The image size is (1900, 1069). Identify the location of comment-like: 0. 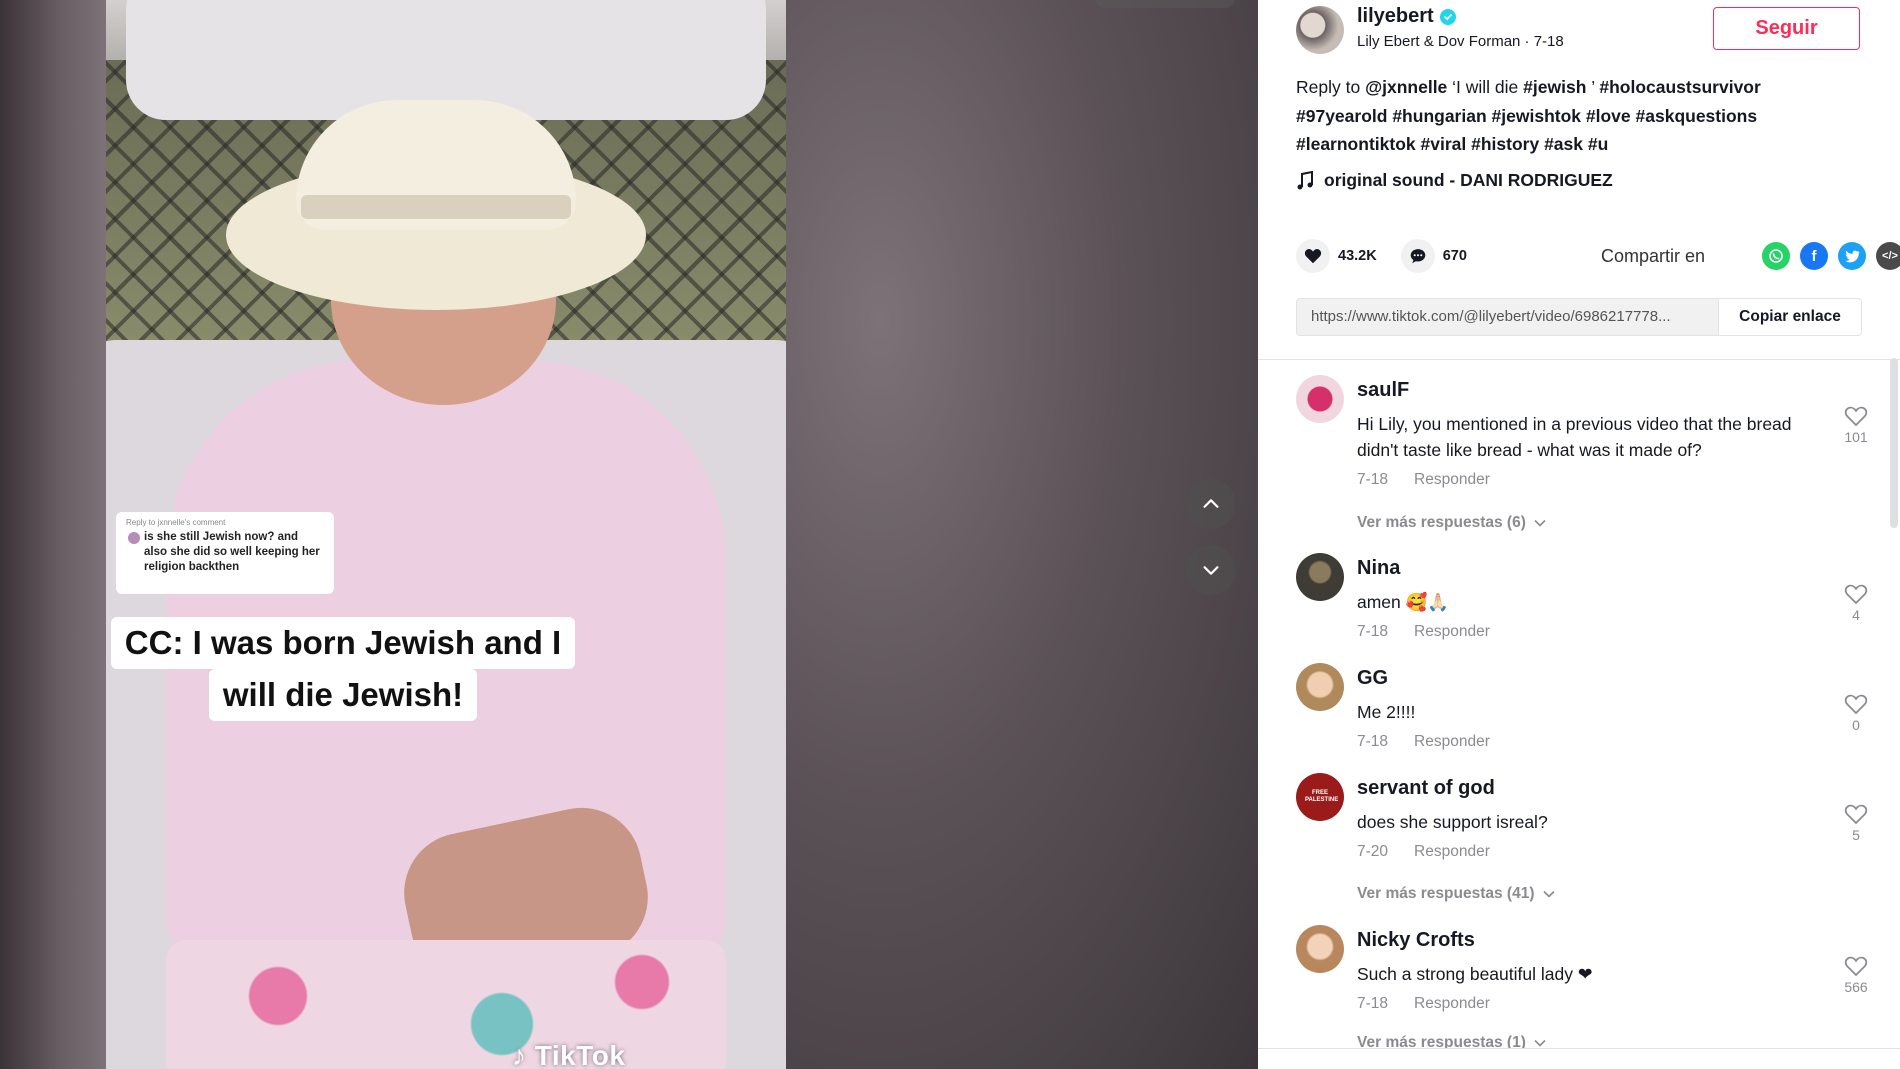
(1856, 713).